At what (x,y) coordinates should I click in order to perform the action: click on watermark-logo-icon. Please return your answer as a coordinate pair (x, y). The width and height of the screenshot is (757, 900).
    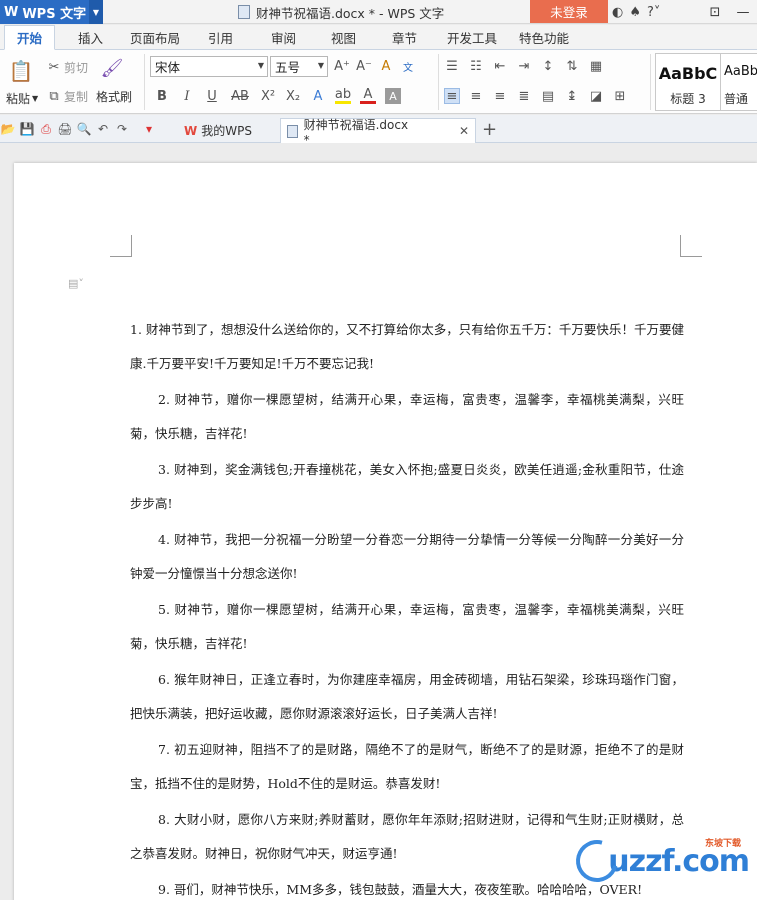
    Looking at the image, I should click on (597, 861).